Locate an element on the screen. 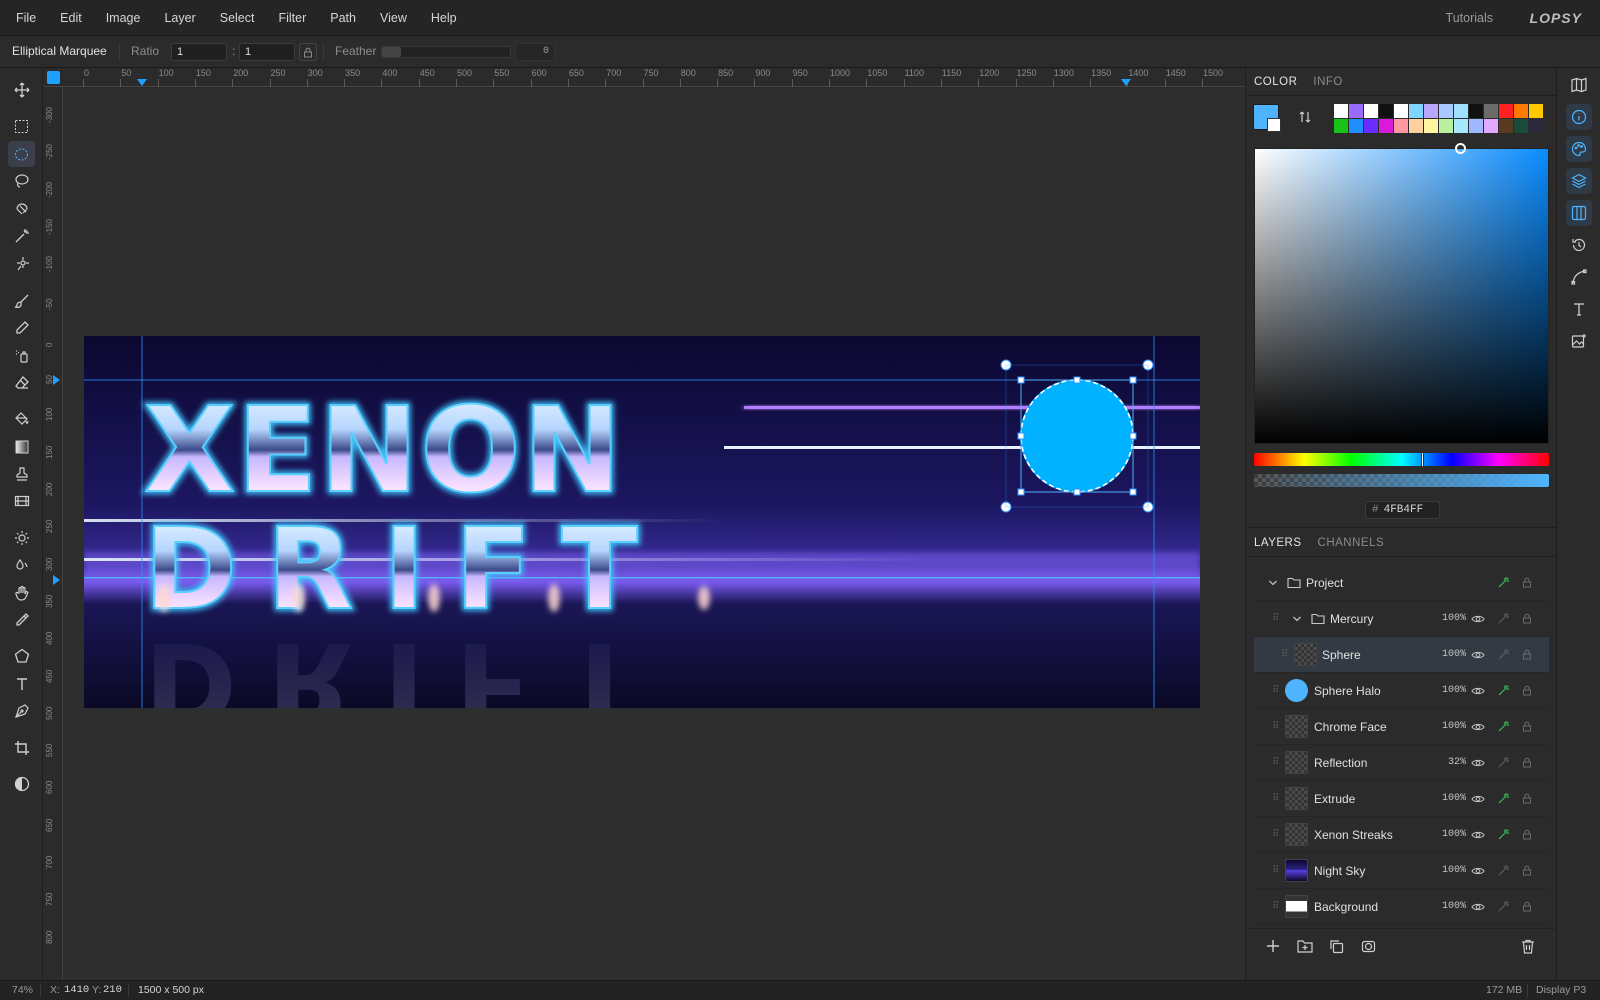  ruler-origin-button is located at coordinates (53, 77).